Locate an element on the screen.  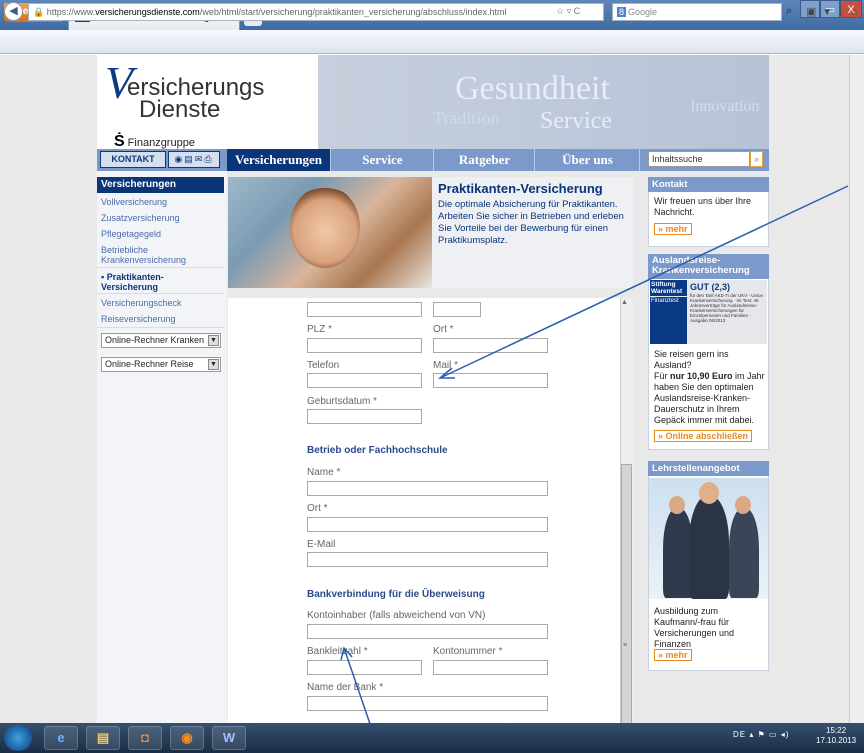
banner-word-tradition: Tradition is located at coordinates (466, 118).